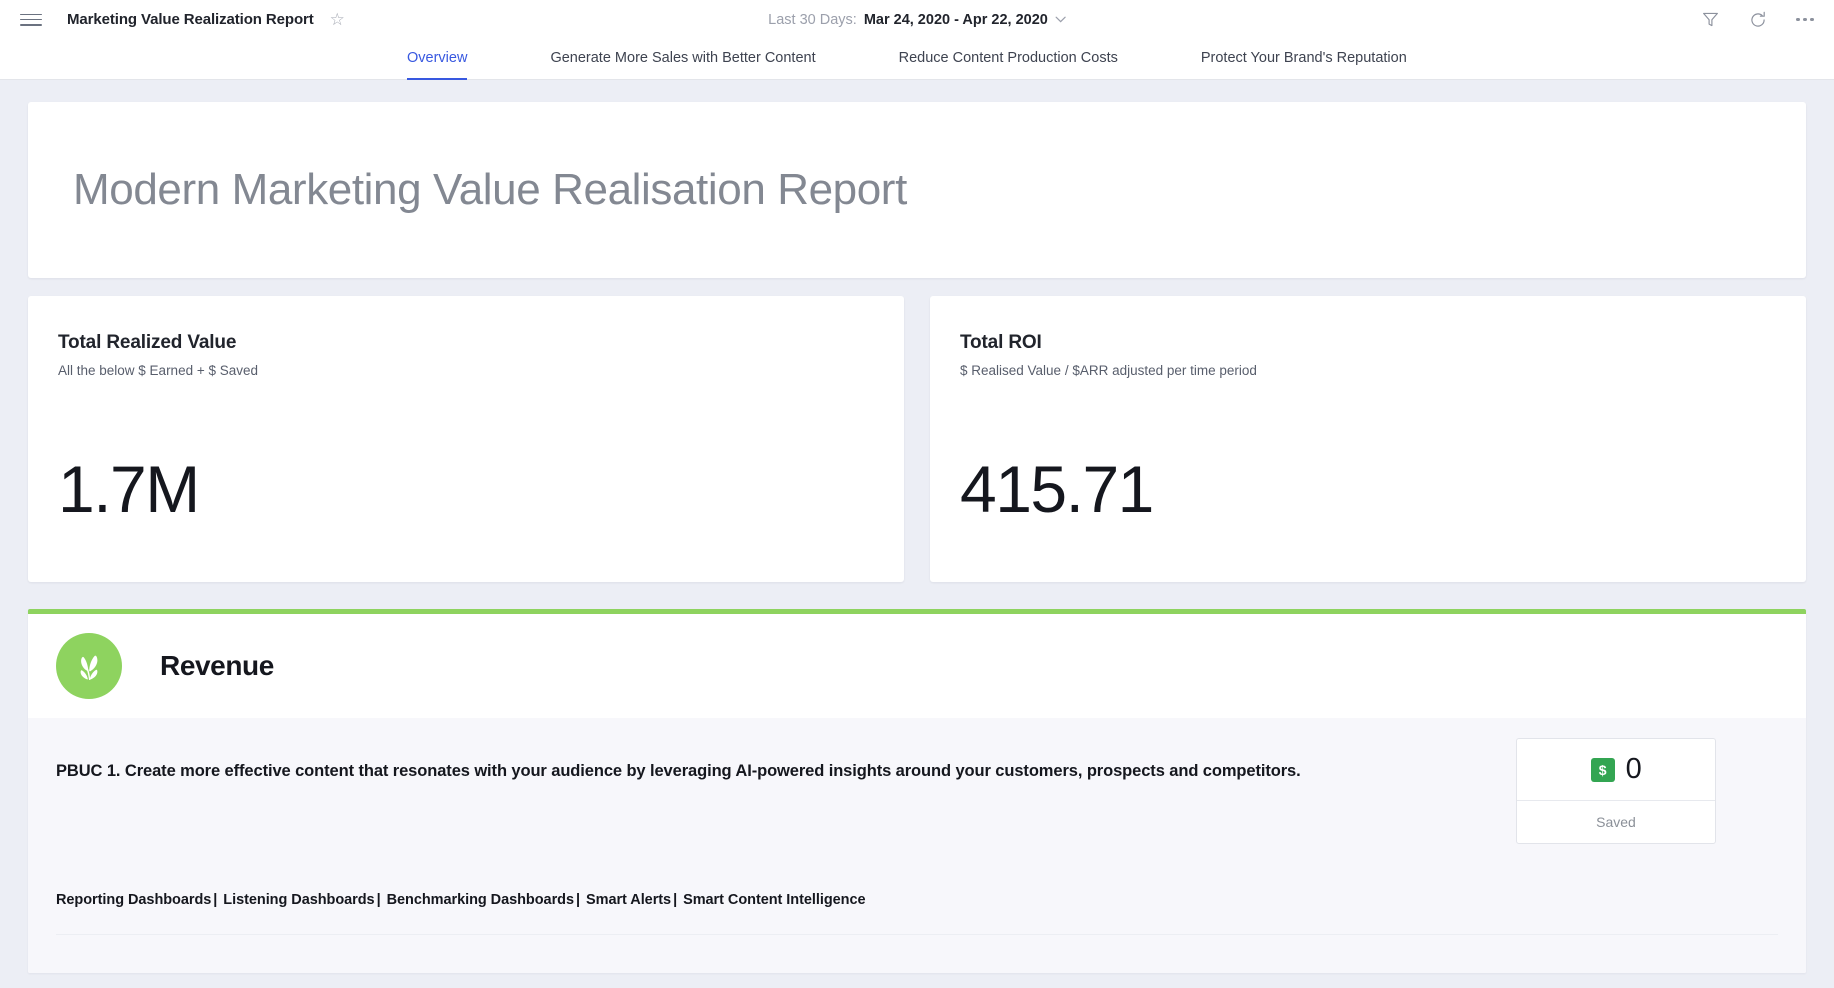  Describe the element at coordinates (1633, 769) in the screenshot. I see `saved-metric-value: 0` at that location.